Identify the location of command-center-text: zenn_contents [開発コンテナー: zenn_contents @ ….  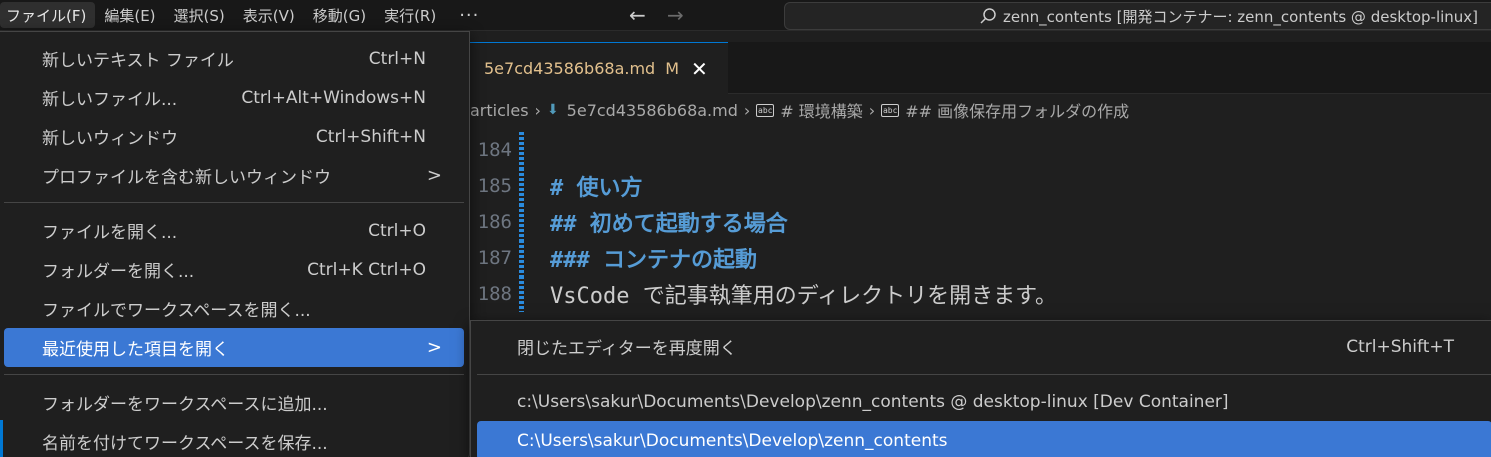
(1241, 16).